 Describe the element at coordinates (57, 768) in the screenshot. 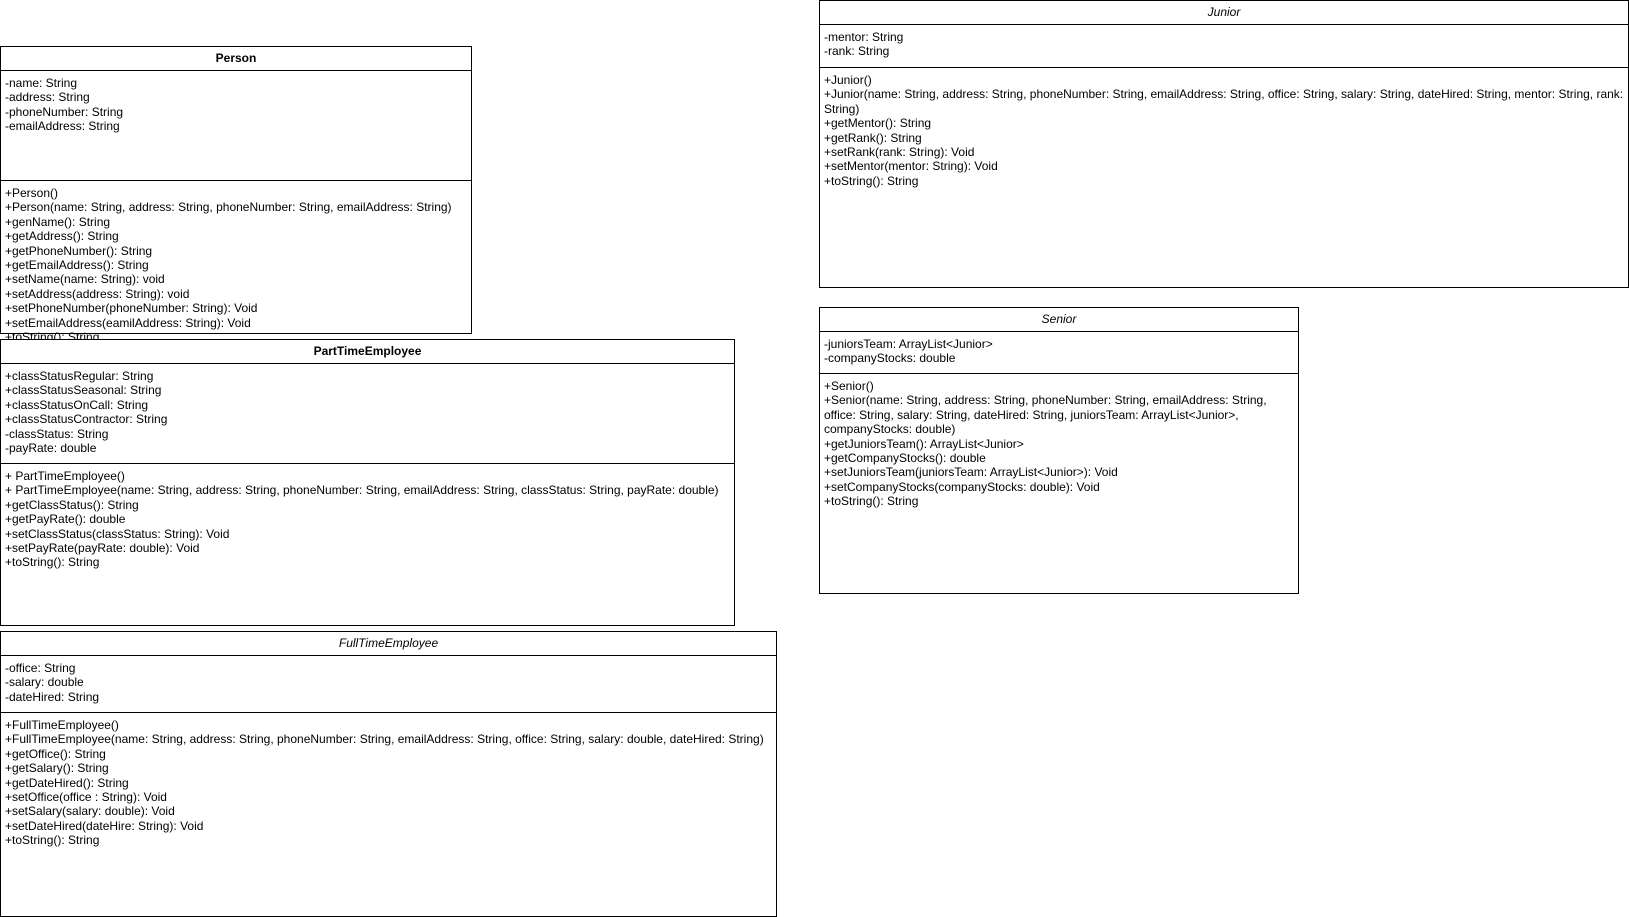

I see `method-line: +getSalary(): String` at that location.